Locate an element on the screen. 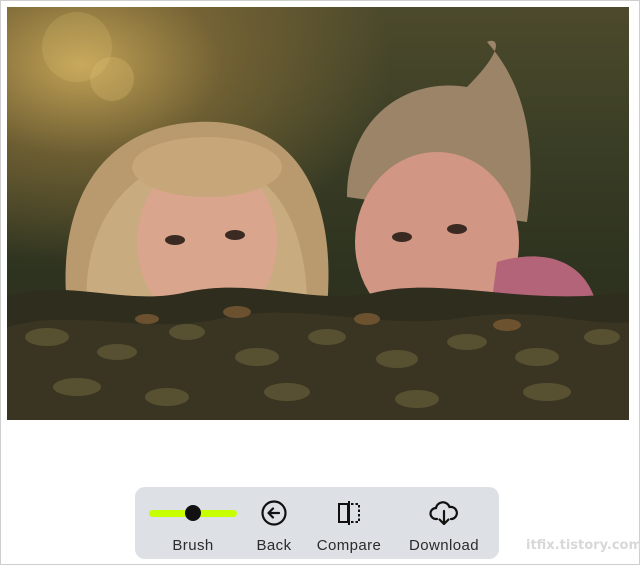  back-label: Back is located at coordinates (274, 545).